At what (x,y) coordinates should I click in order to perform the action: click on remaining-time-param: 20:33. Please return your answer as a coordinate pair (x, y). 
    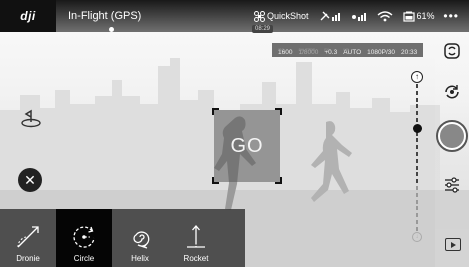
    Looking at the image, I should click on (409, 52).